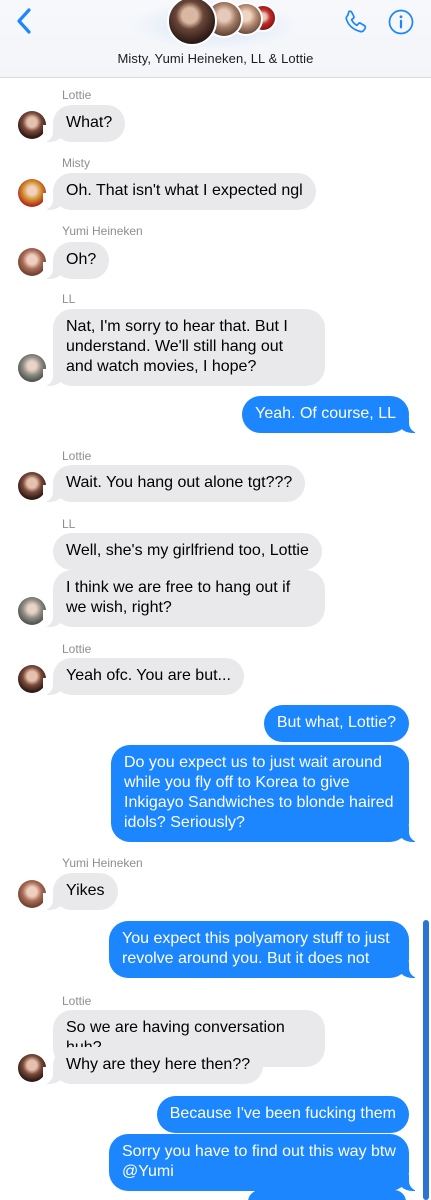  Describe the element at coordinates (174, 483) in the screenshot. I see `message-bubble: Wait. You hang out alone tgt???` at that location.